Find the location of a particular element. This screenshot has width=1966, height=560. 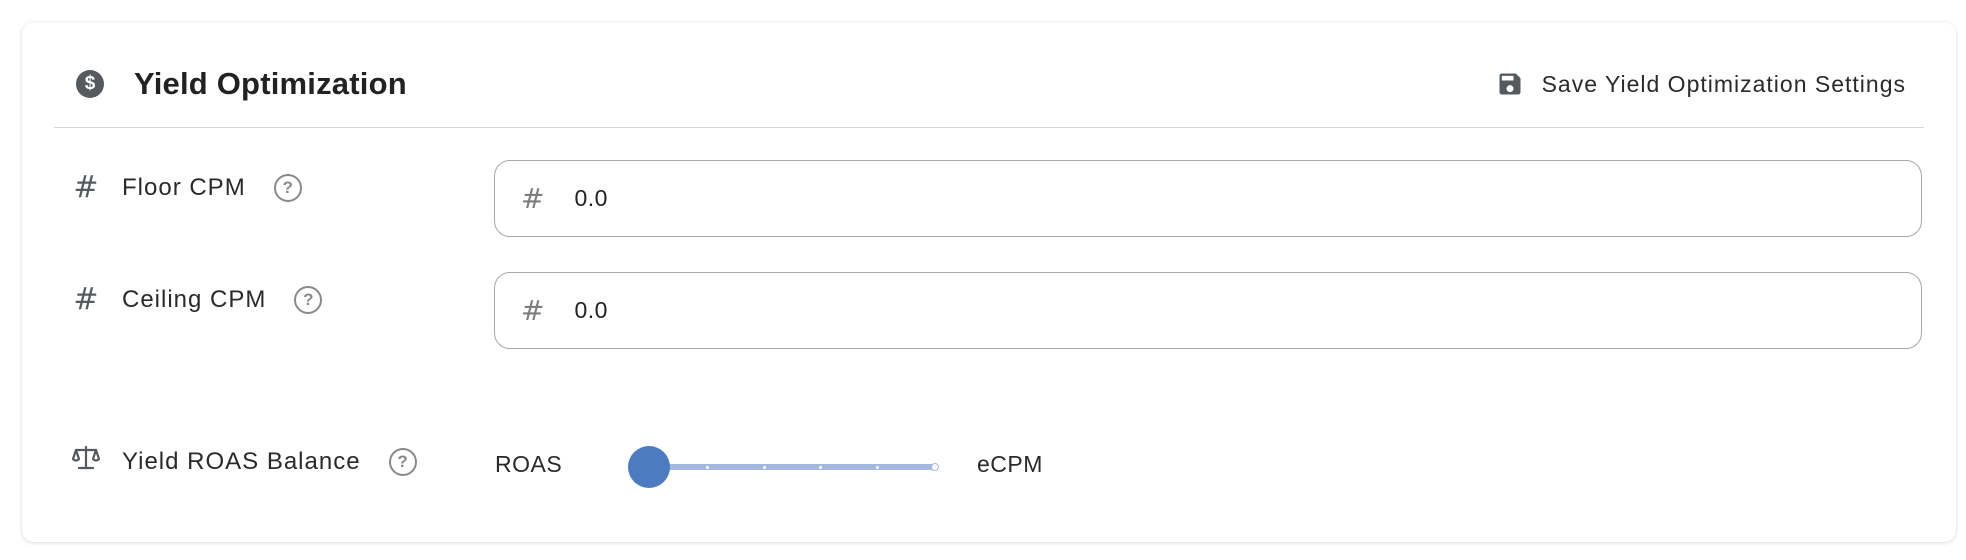

card-title: Yield Optimization is located at coordinates (270, 83).